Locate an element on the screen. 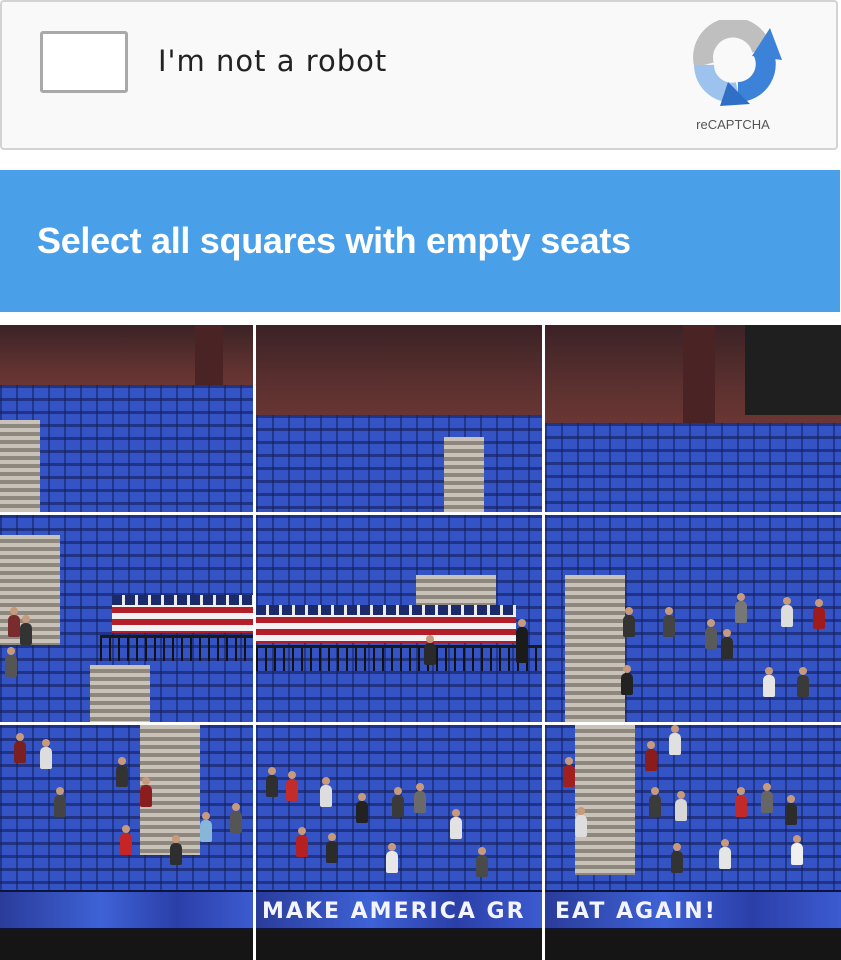  checkbox-label: I'm not a robot is located at coordinates (273, 61).